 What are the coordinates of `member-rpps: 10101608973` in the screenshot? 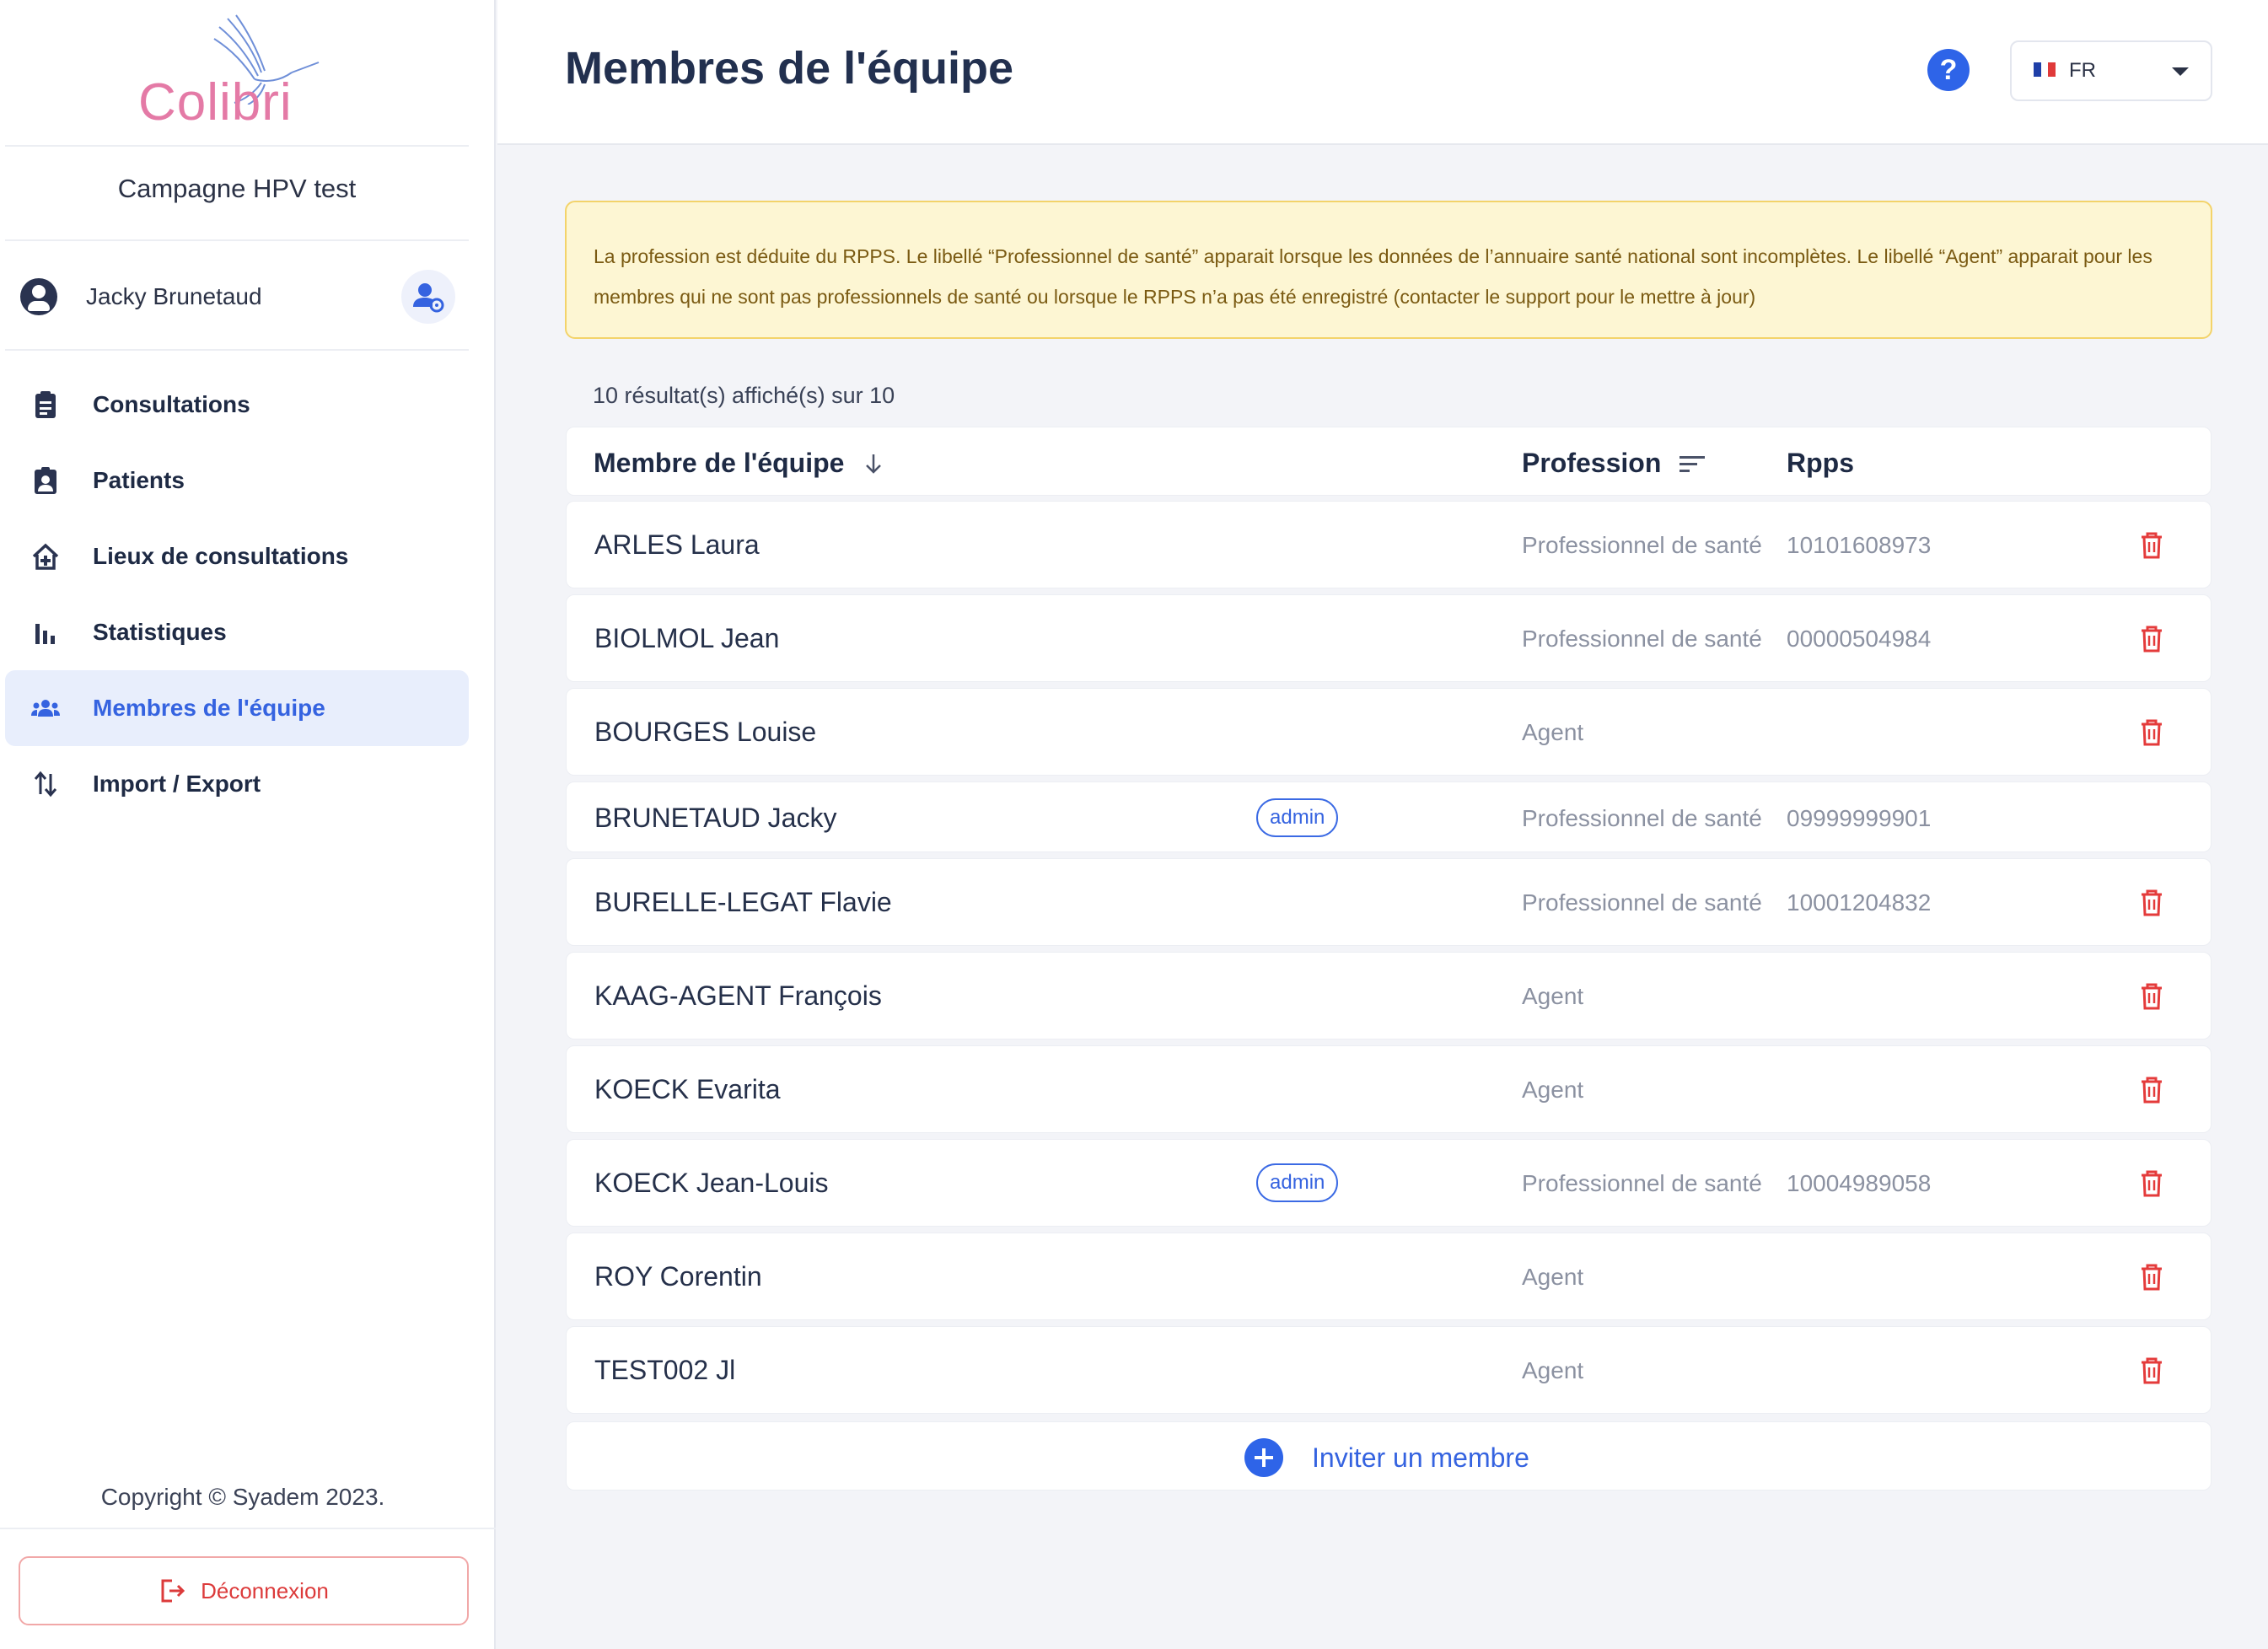 It's located at (1859, 545).